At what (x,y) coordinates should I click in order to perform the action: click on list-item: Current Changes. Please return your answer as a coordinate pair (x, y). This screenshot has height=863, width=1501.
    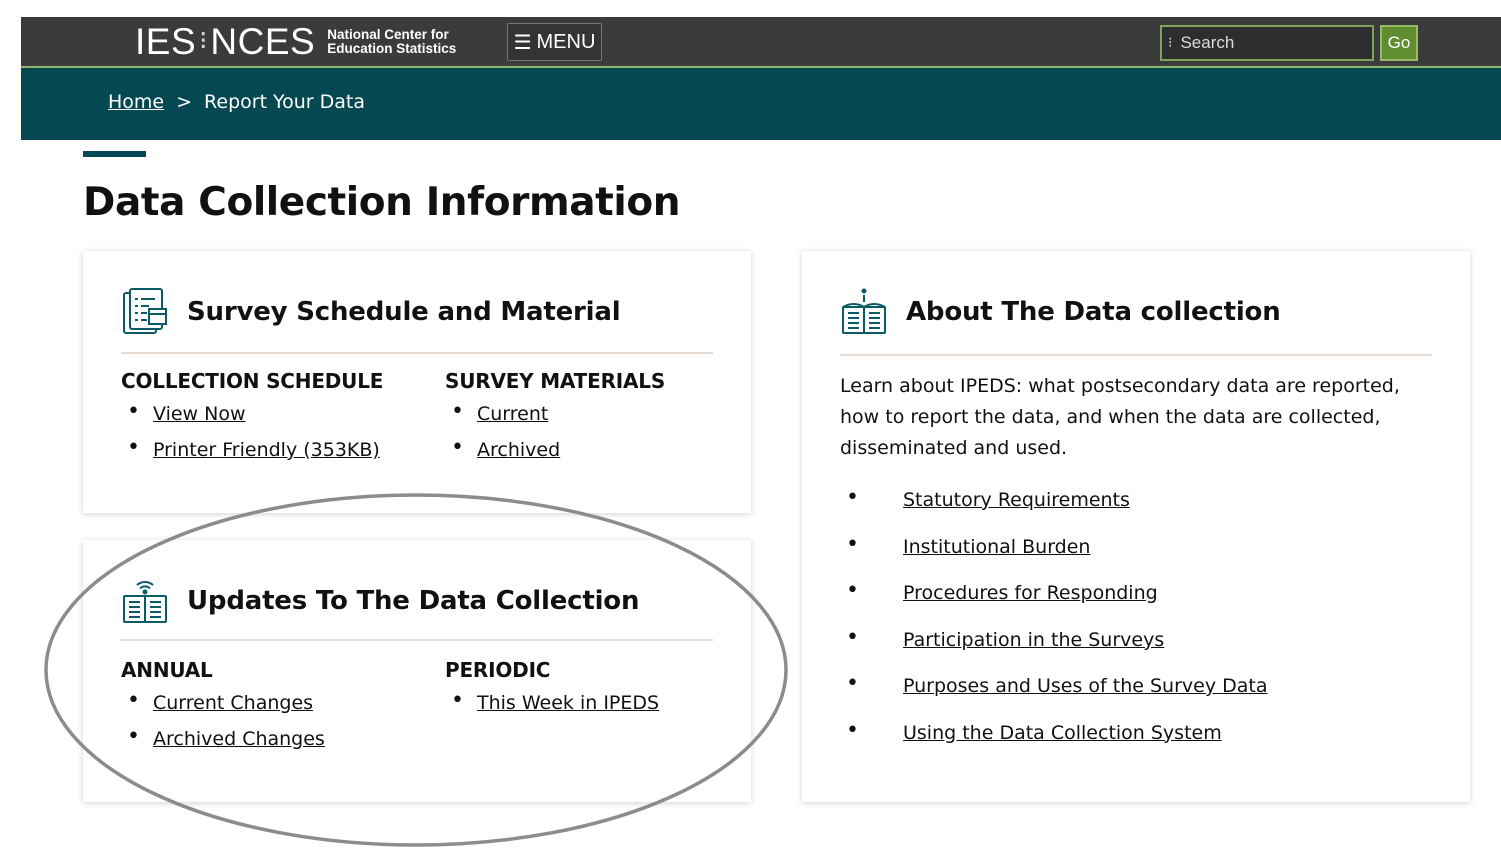
    Looking at the image, I should click on (223, 709).